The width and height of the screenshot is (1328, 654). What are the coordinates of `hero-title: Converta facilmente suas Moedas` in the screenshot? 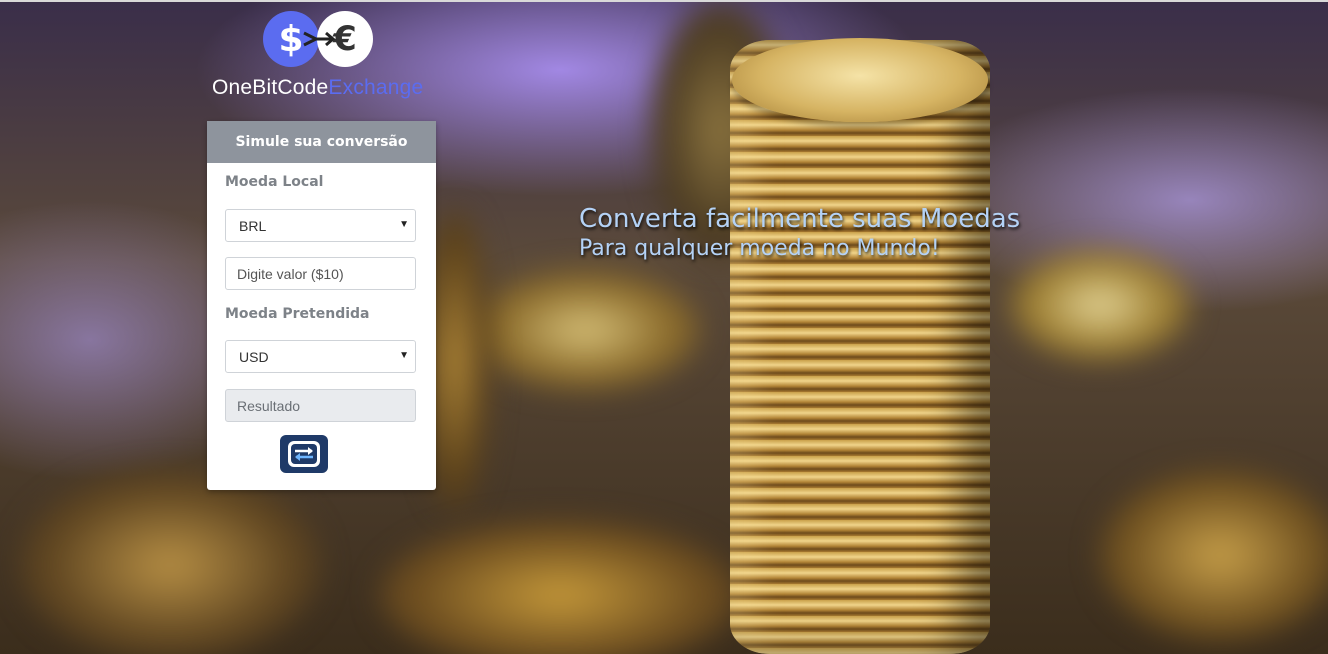 It's located at (800, 219).